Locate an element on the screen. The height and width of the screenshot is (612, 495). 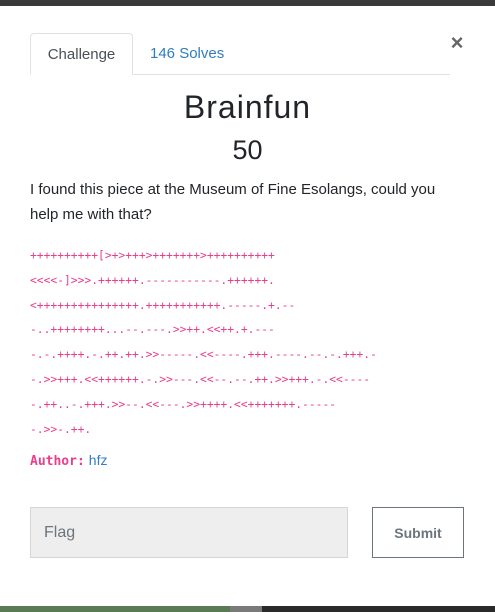
close-icon: × is located at coordinates (457, 43).